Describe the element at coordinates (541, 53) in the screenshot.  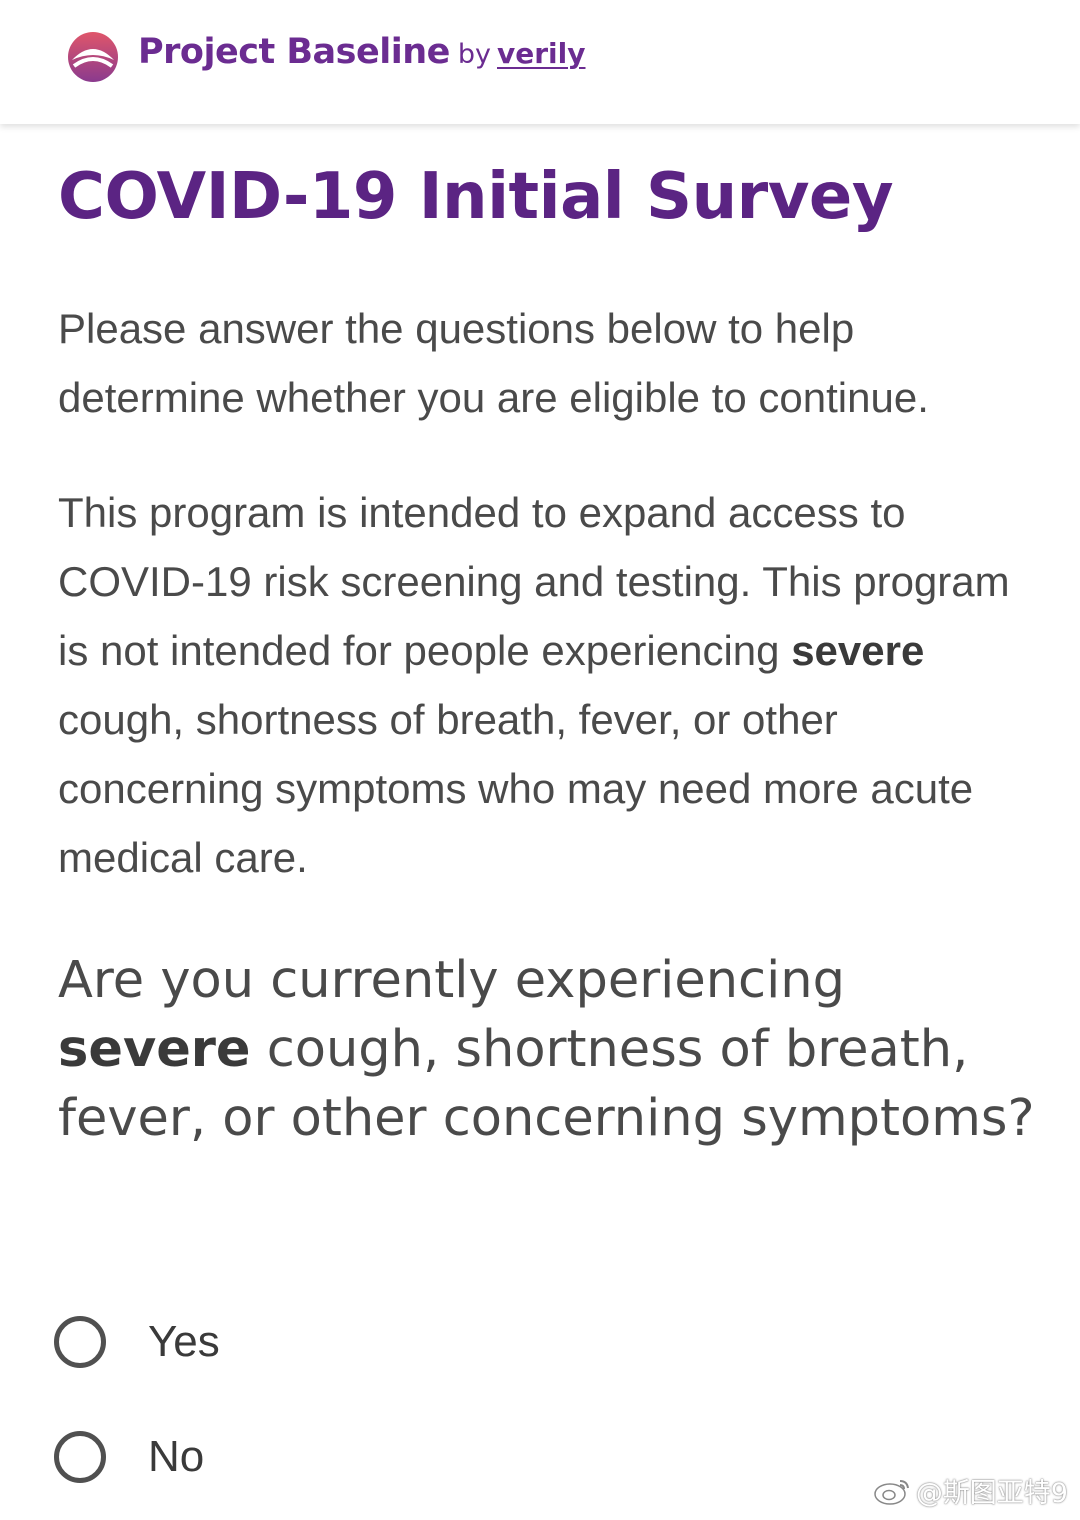
I see `brand-company: verily` at that location.